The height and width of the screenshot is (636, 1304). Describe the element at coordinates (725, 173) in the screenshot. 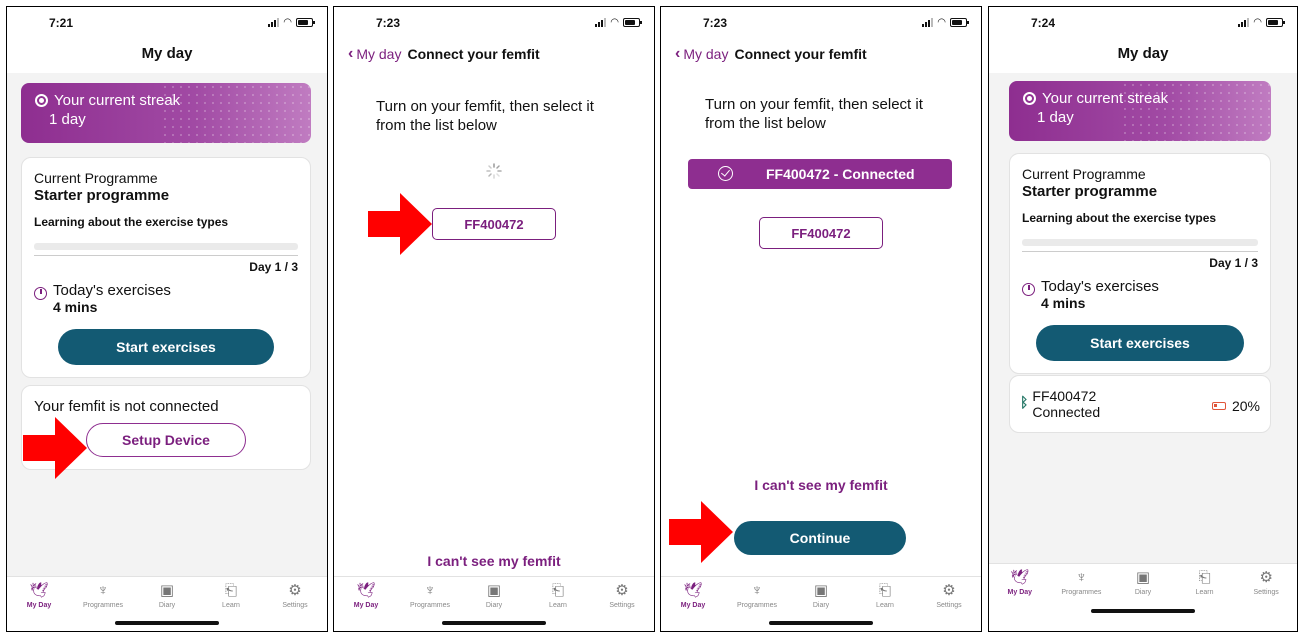

I see `check-circle-icon` at that location.